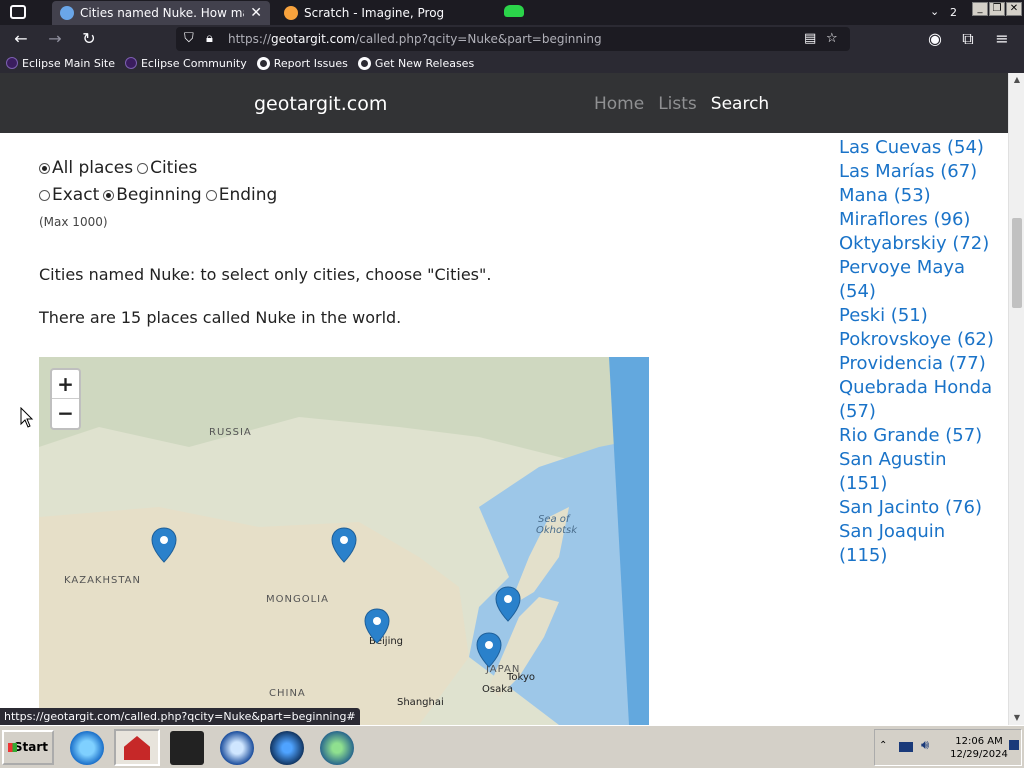  I want to click on list-item: Las Marías (67), so click(919, 172).